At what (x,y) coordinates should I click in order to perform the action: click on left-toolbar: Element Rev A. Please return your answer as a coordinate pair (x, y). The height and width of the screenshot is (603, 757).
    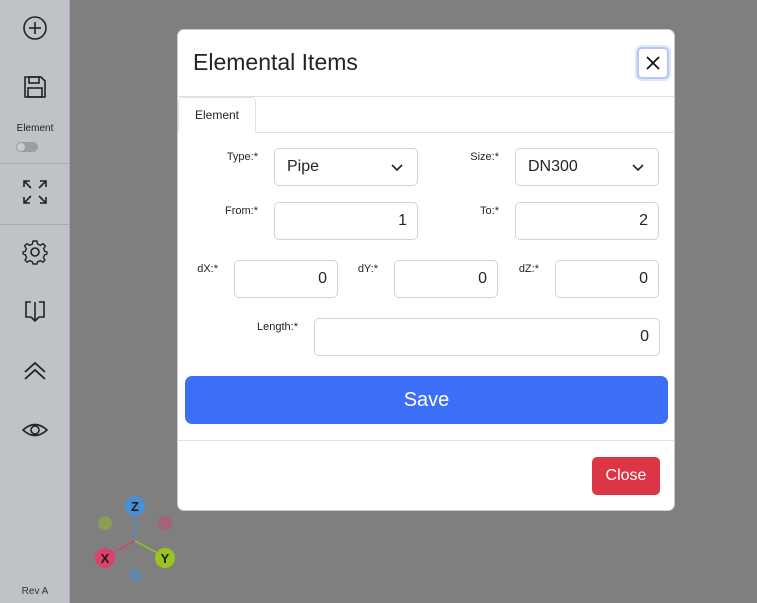
    Looking at the image, I should click on (35, 301).